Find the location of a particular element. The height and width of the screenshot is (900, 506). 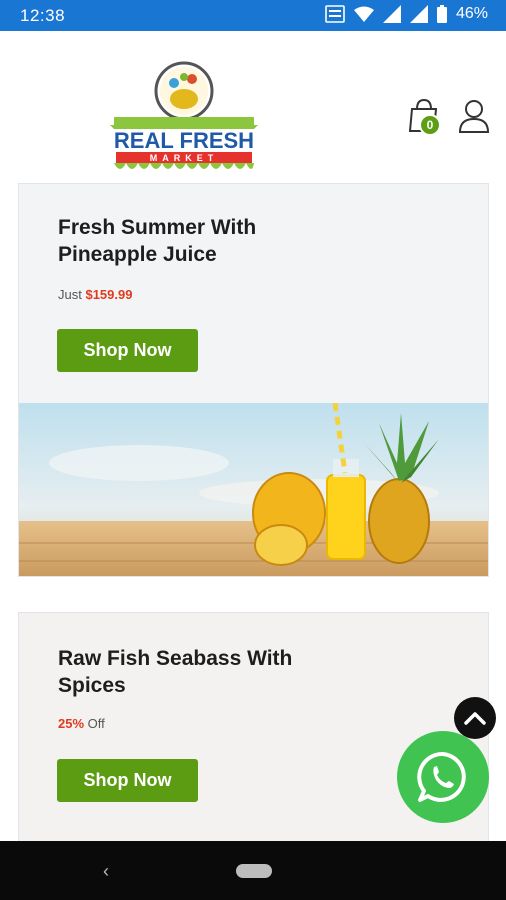

discount-value: 25% is located at coordinates (71, 723).